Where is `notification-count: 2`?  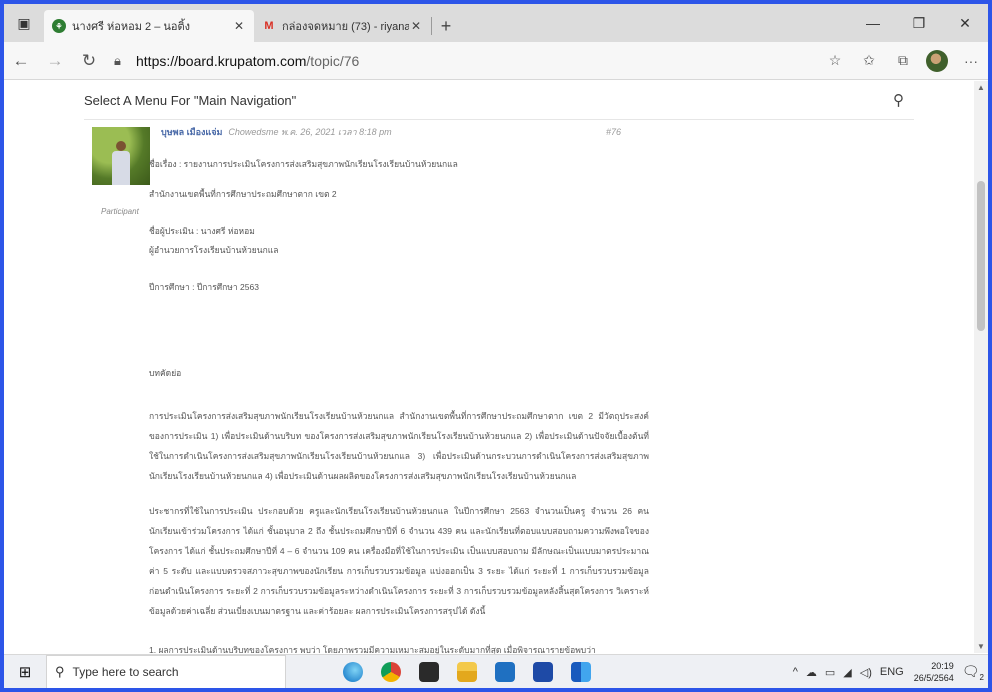 notification-count: 2 is located at coordinates (981, 677).